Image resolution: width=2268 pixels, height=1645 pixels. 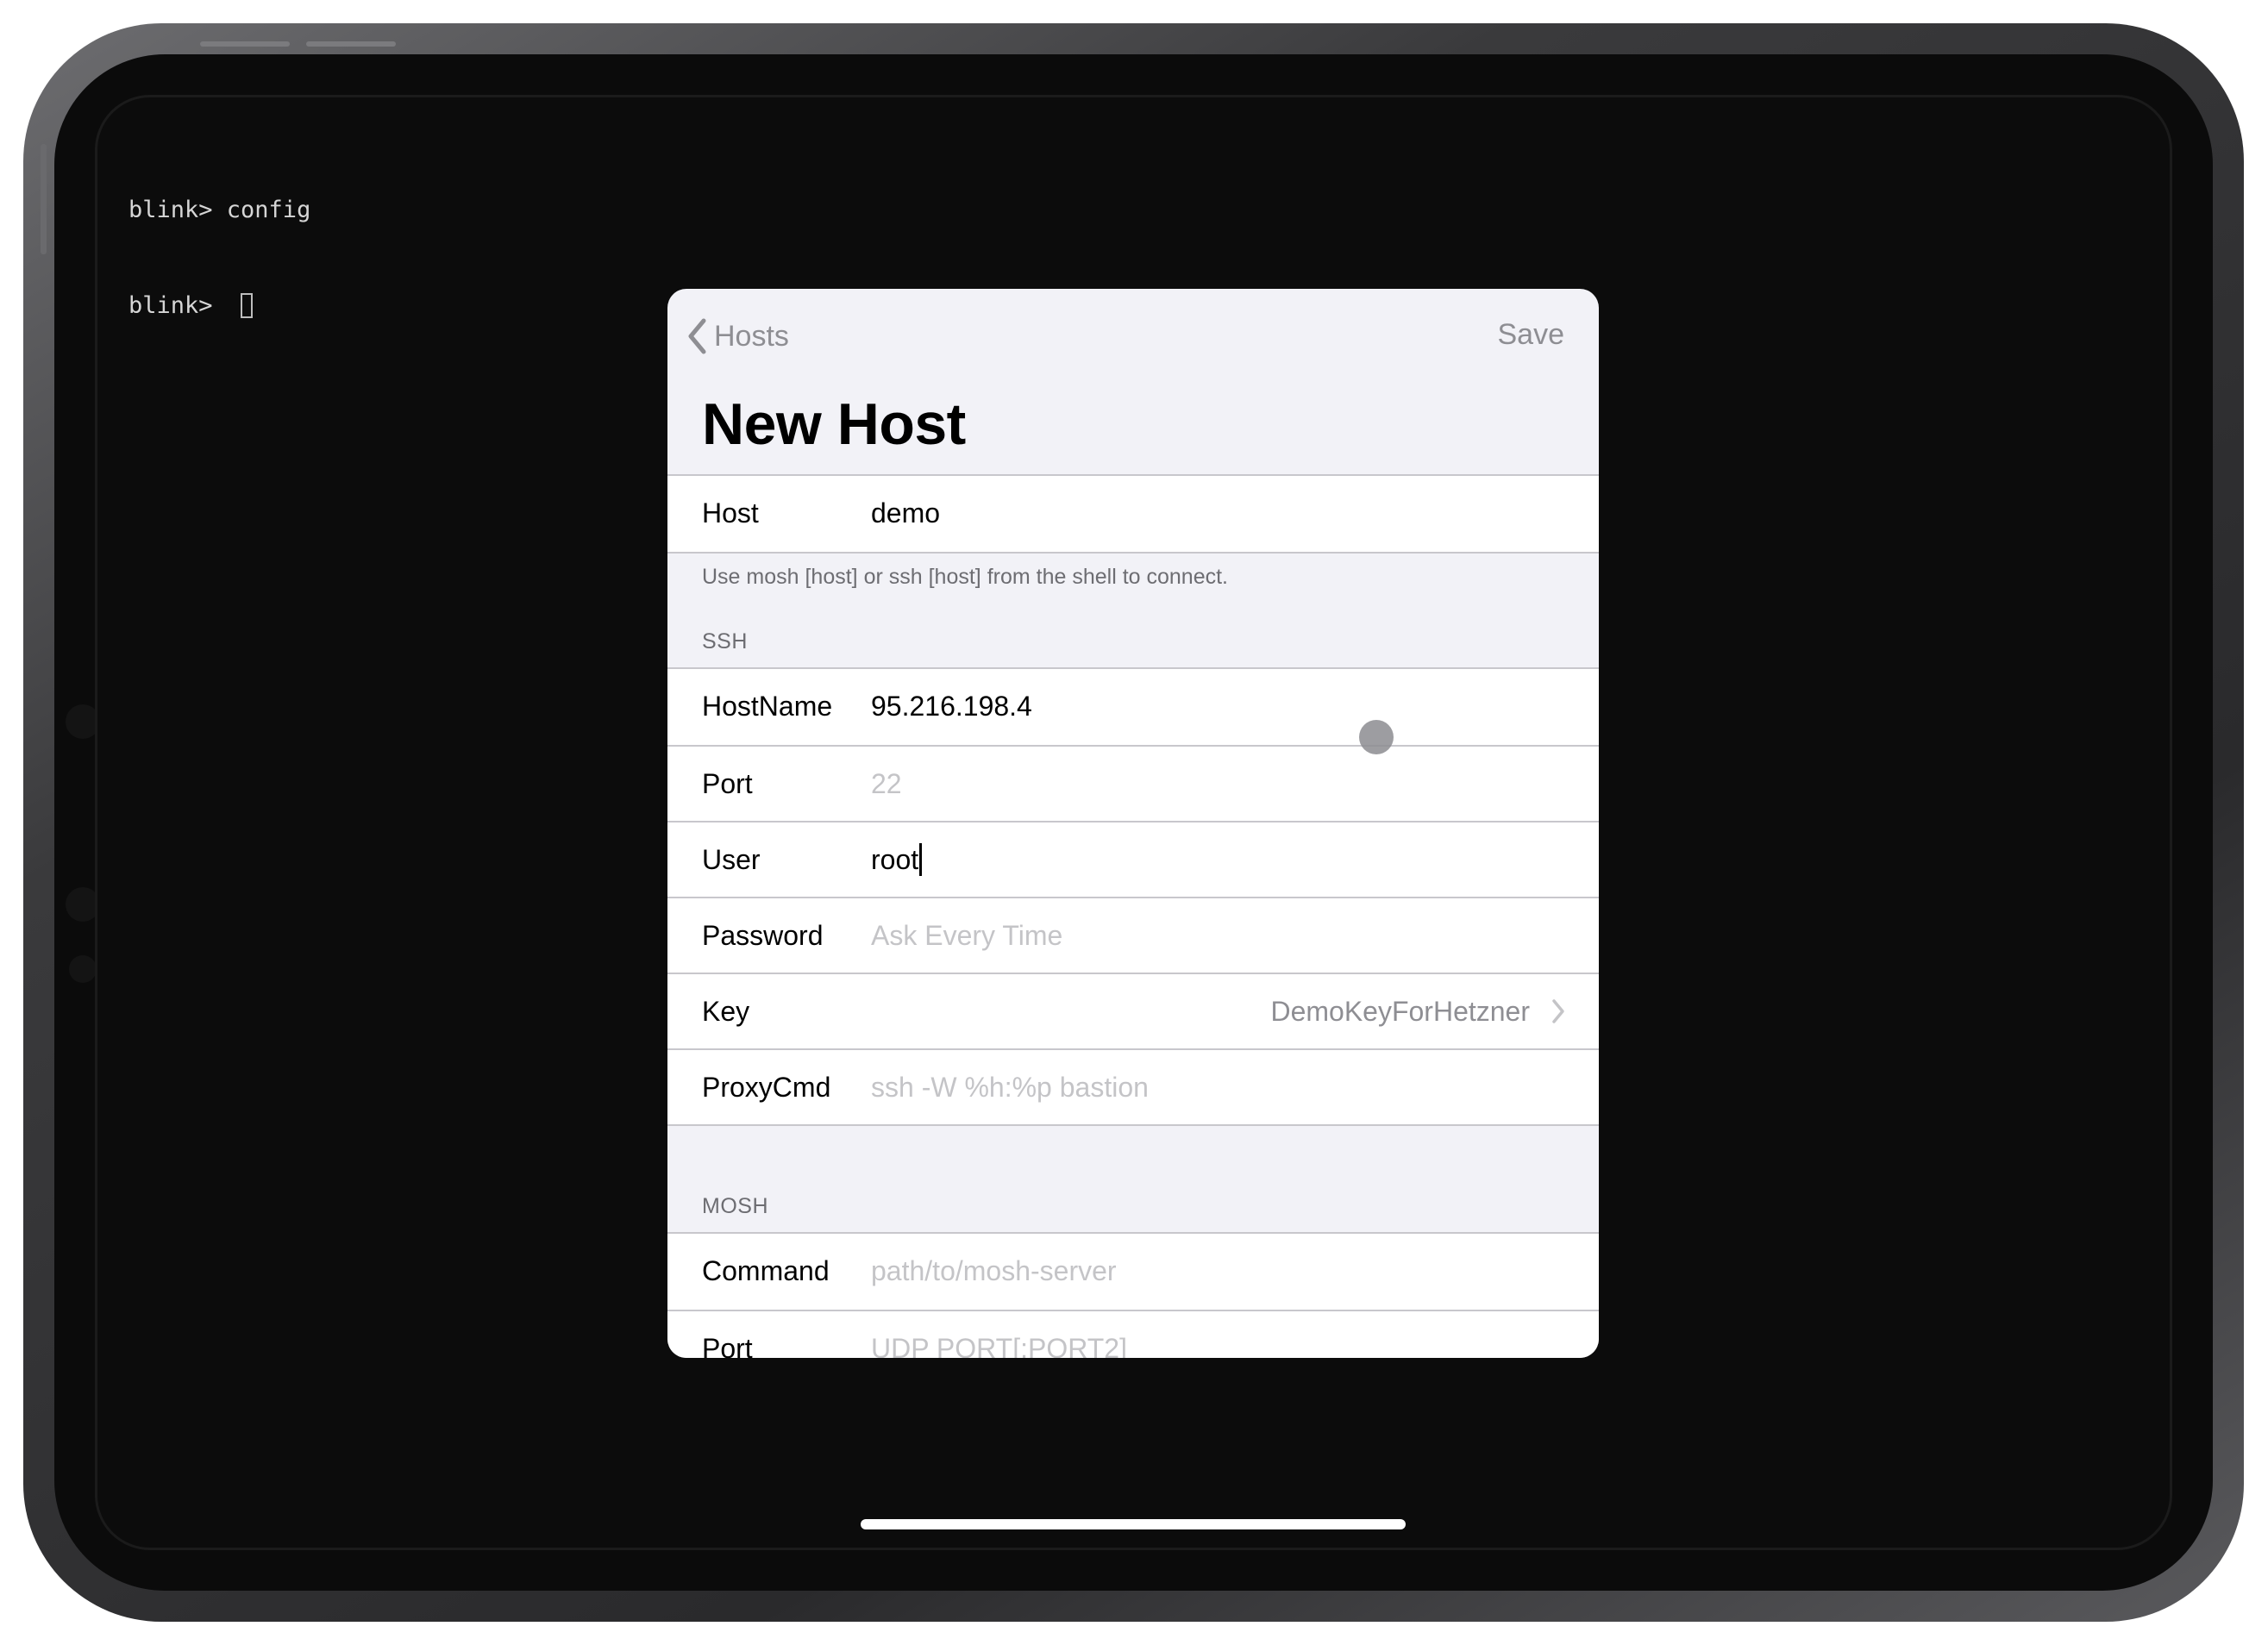 I want to click on terminal-output: blink> config blink>, so click(x=219, y=257).